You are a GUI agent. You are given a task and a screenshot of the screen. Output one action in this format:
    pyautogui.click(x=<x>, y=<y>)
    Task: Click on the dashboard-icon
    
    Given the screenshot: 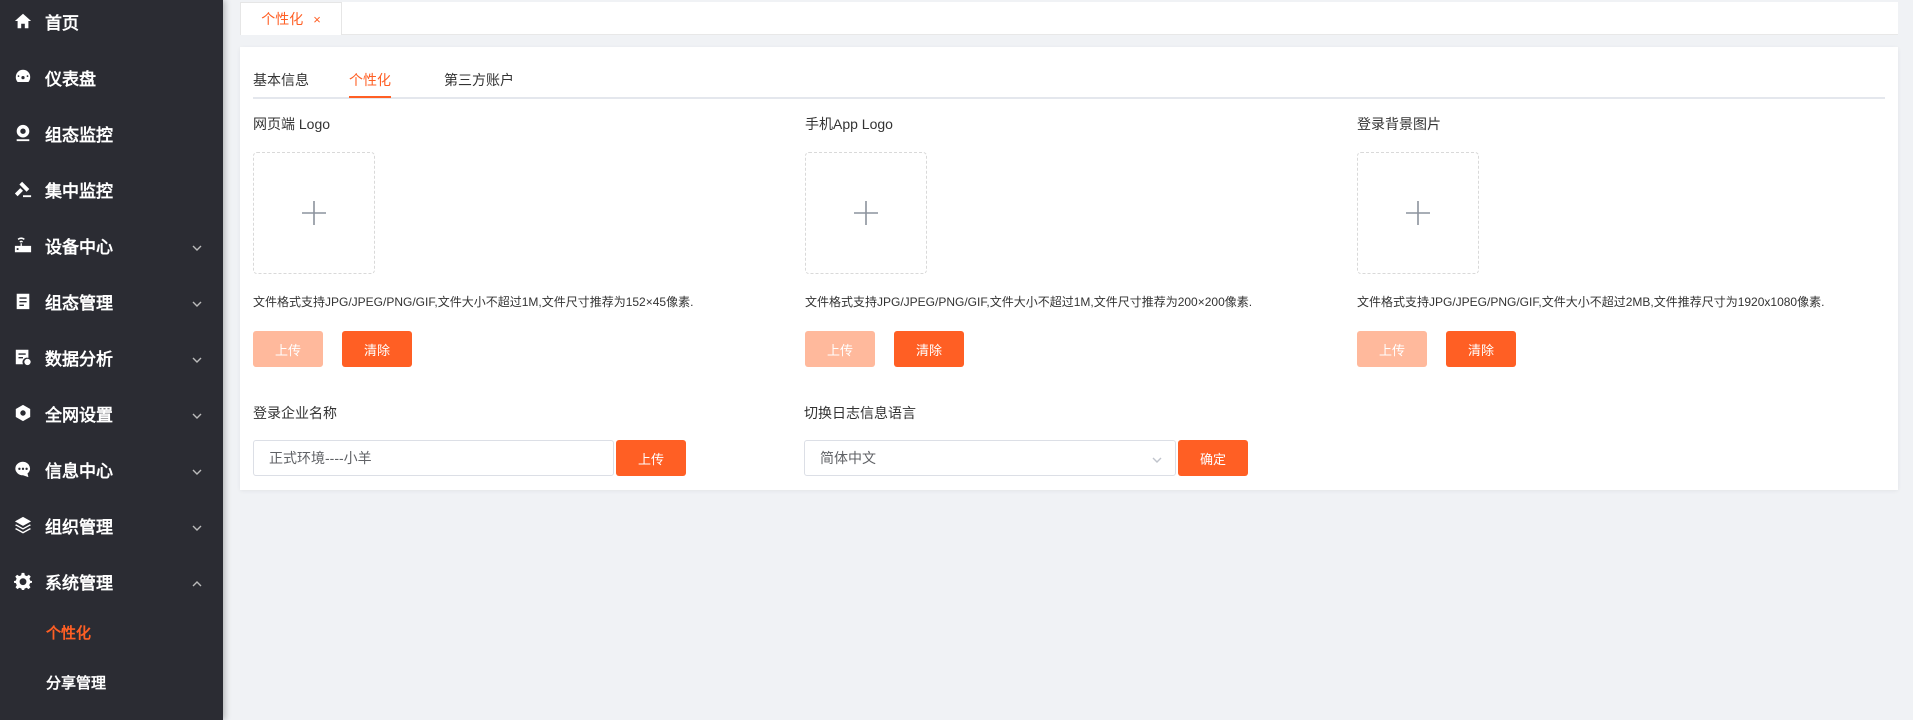 What is the action you would take?
    pyautogui.click(x=23, y=77)
    